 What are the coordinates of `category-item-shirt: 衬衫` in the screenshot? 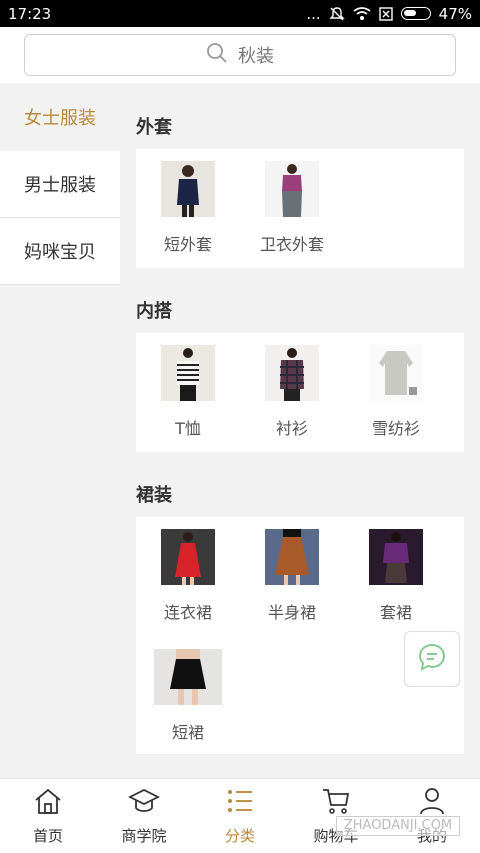 It's located at (292, 392).